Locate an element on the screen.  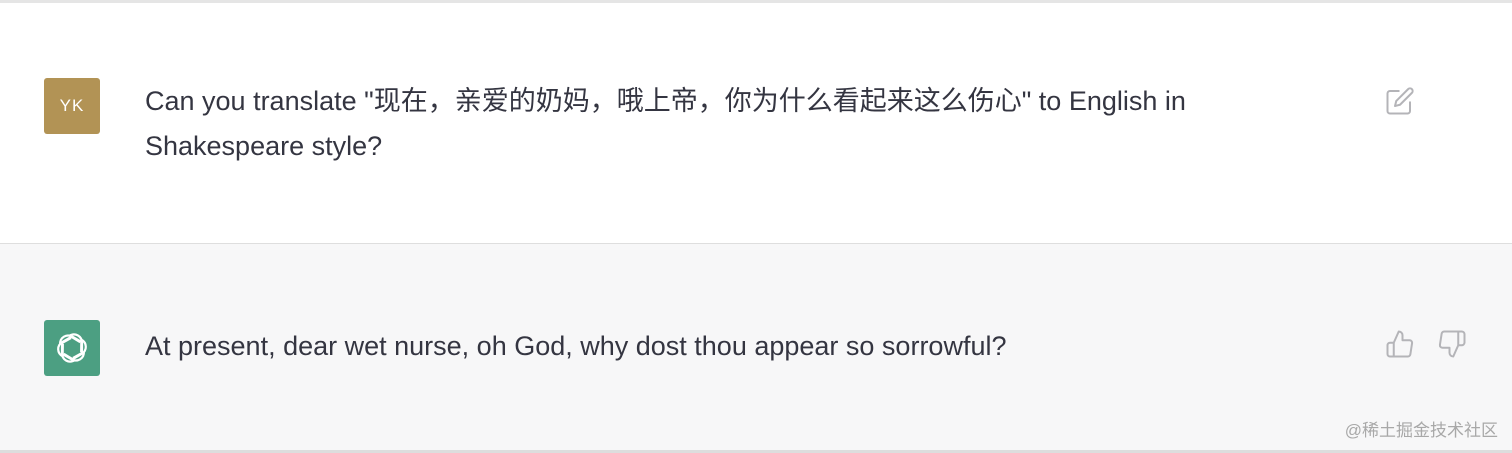
openai-logo-icon is located at coordinates (72, 348).